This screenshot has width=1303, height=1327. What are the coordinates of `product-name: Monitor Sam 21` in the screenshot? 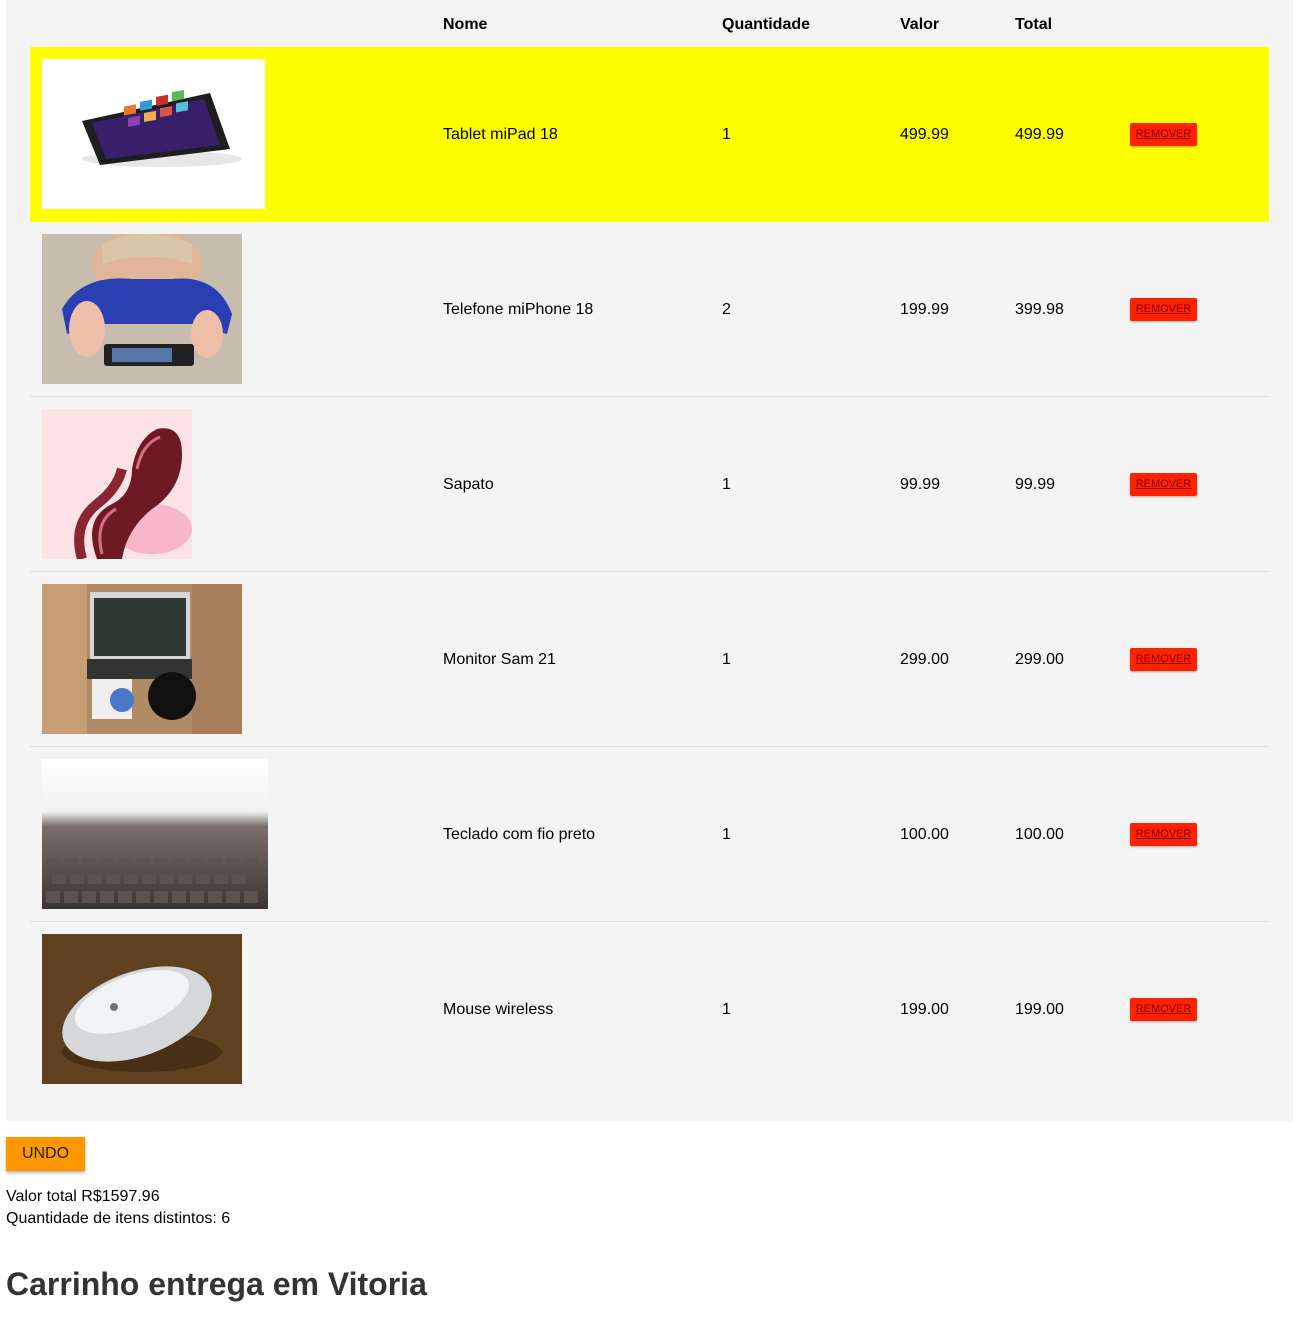 It's located at (499, 659).